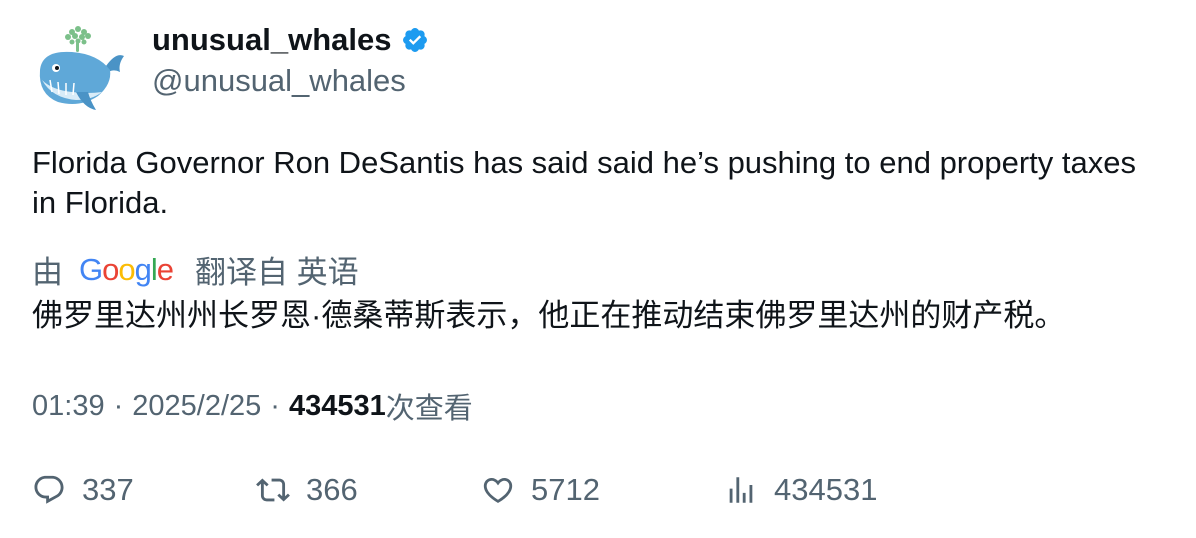 This screenshot has height=538, width=1196. I want to click on author-handle: @unusual_whales, so click(279, 81).